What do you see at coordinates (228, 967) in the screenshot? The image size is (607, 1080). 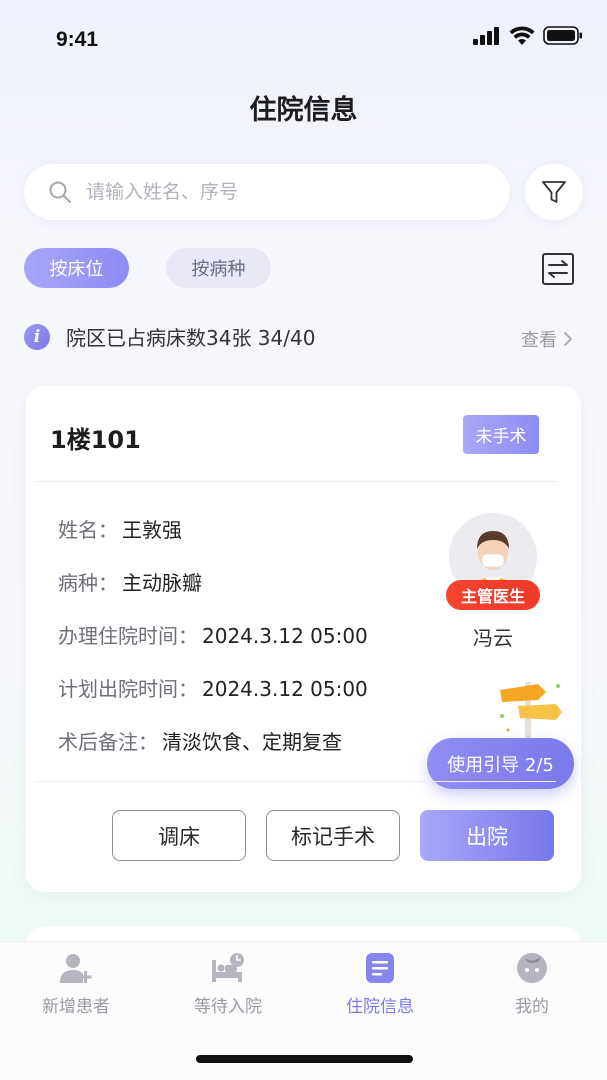 I see `bed-clock-icon` at bounding box center [228, 967].